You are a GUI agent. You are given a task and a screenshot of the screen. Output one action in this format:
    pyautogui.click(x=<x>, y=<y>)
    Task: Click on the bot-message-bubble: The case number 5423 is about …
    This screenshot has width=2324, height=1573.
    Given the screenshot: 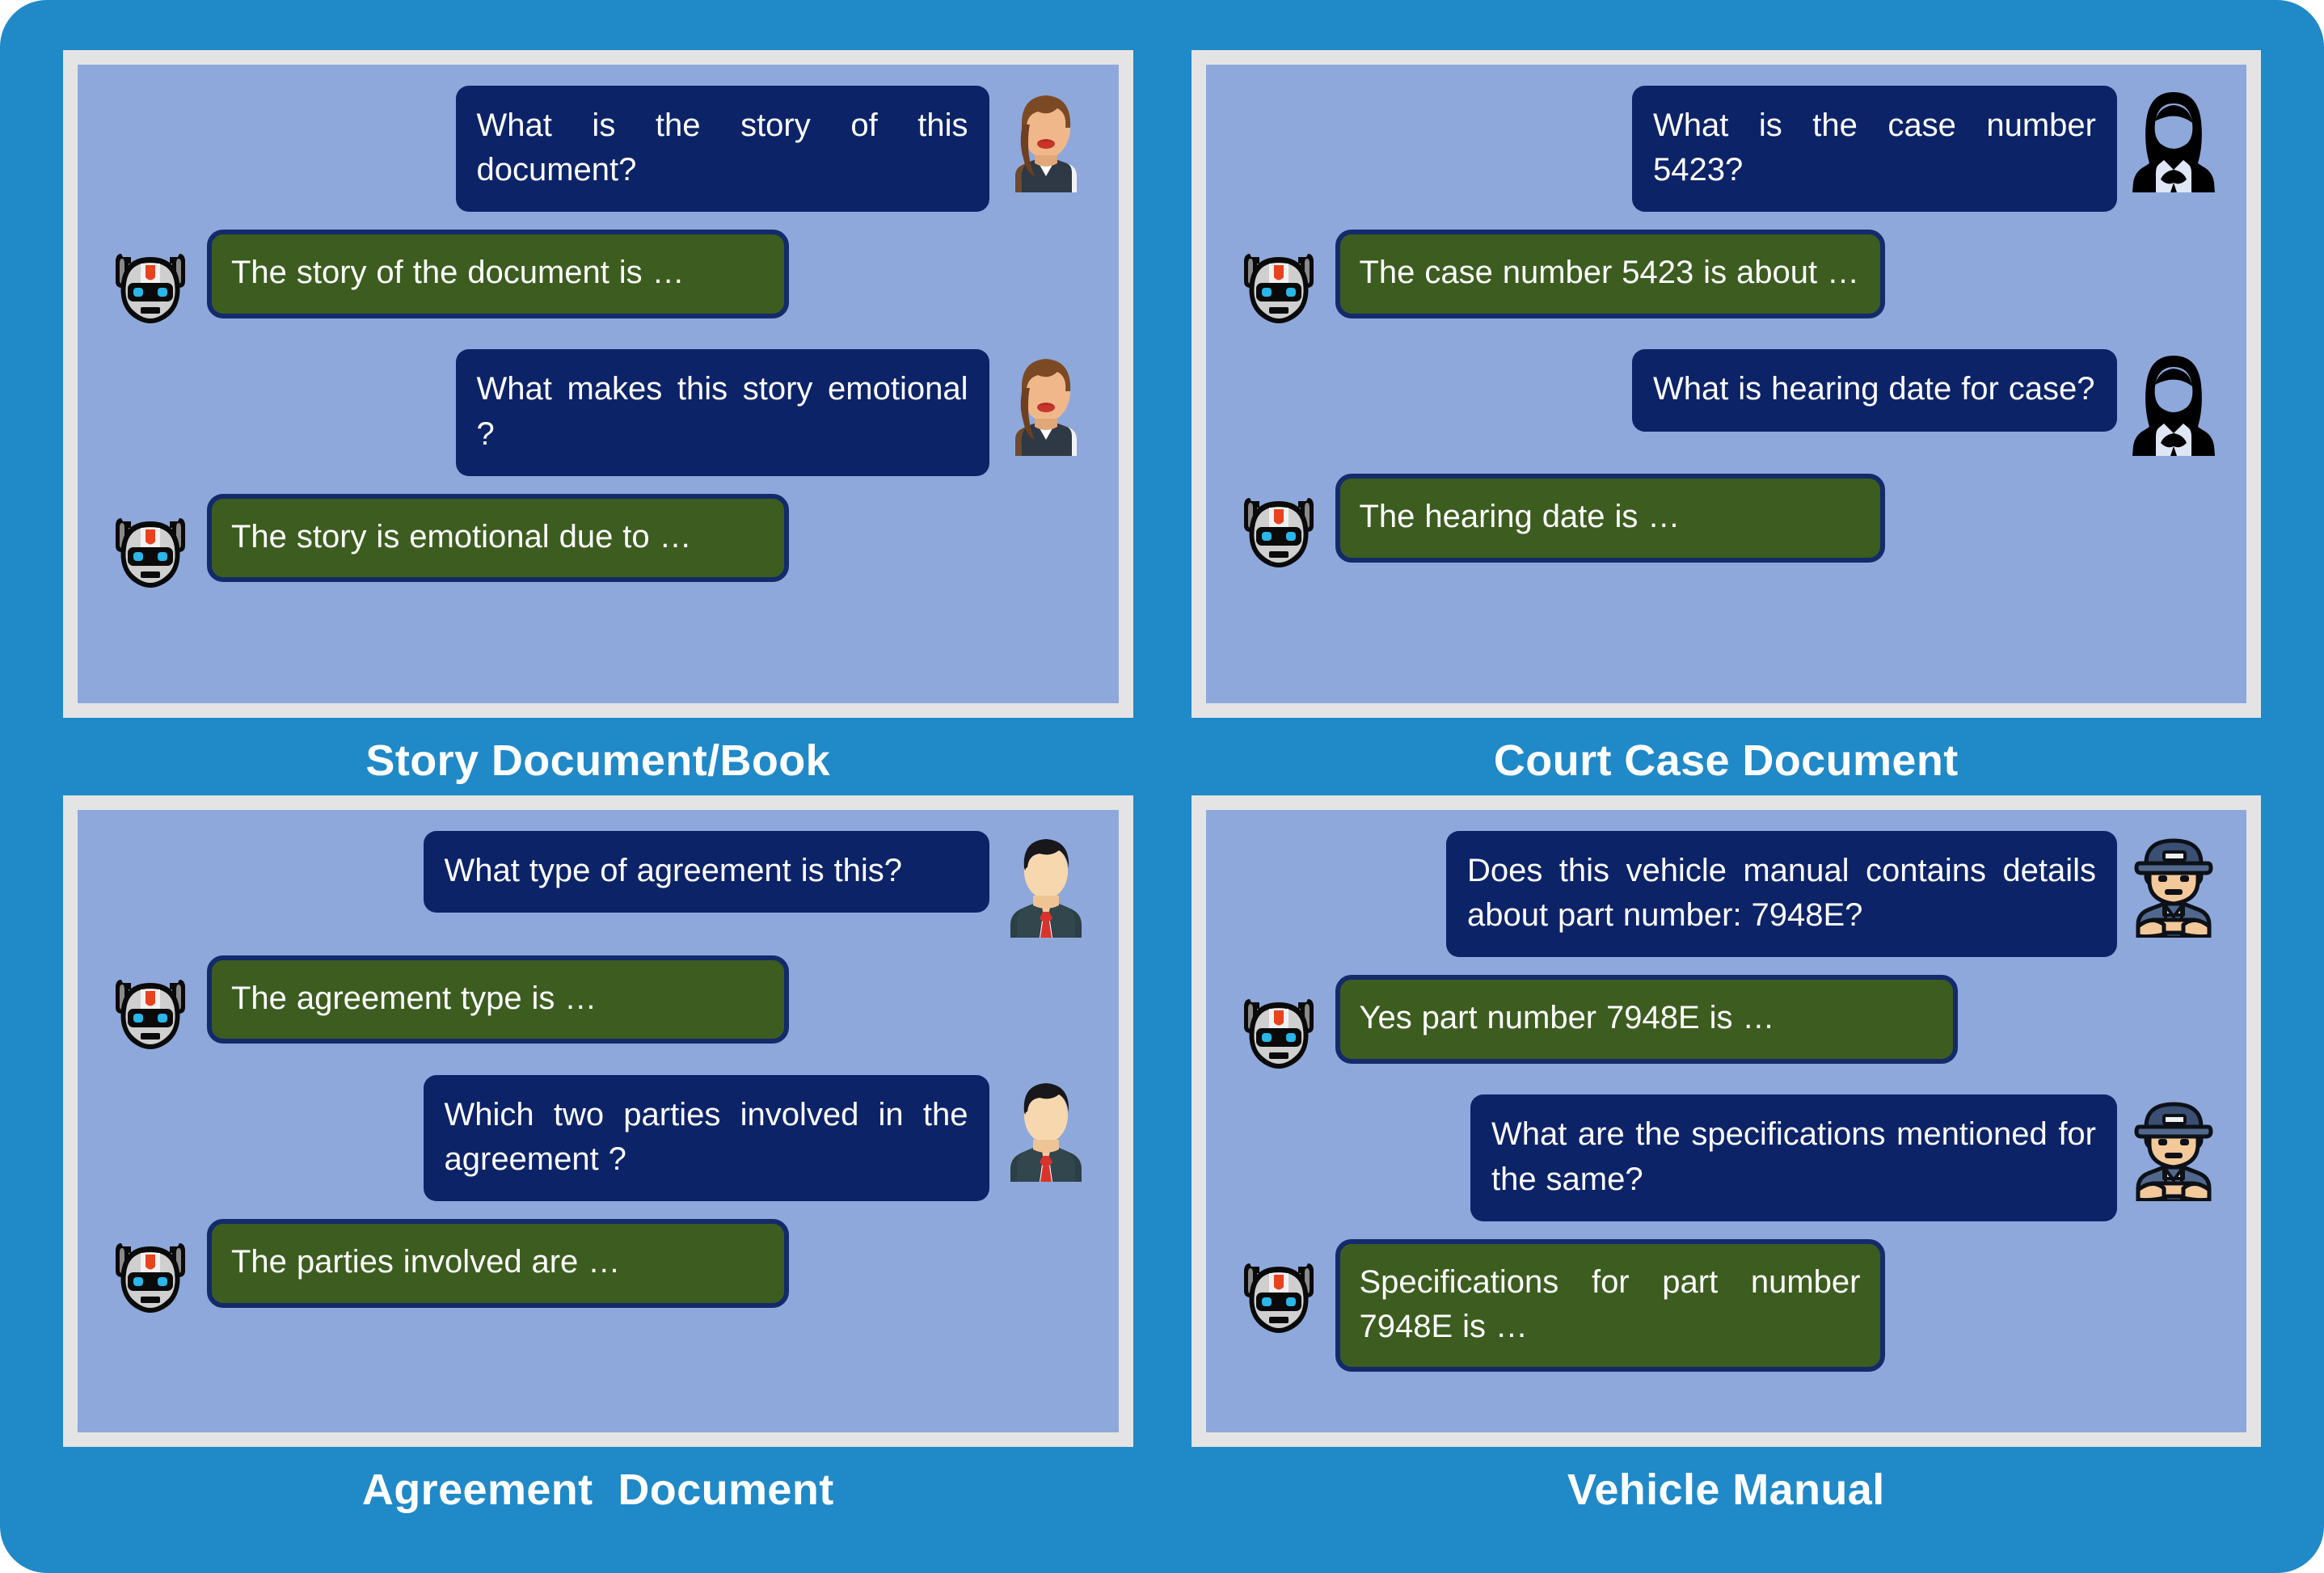 What is the action you would take?
    pyautogui.click(x=1610, y=274)
    